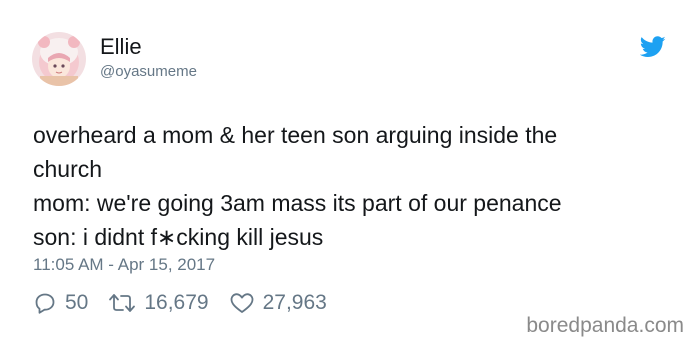 This screenshot has height=347, width=700. What do you see at coordinates (176, 302) in the screenshot?
I see `retweet-count: 16,679` at bounding box center [176, 302].